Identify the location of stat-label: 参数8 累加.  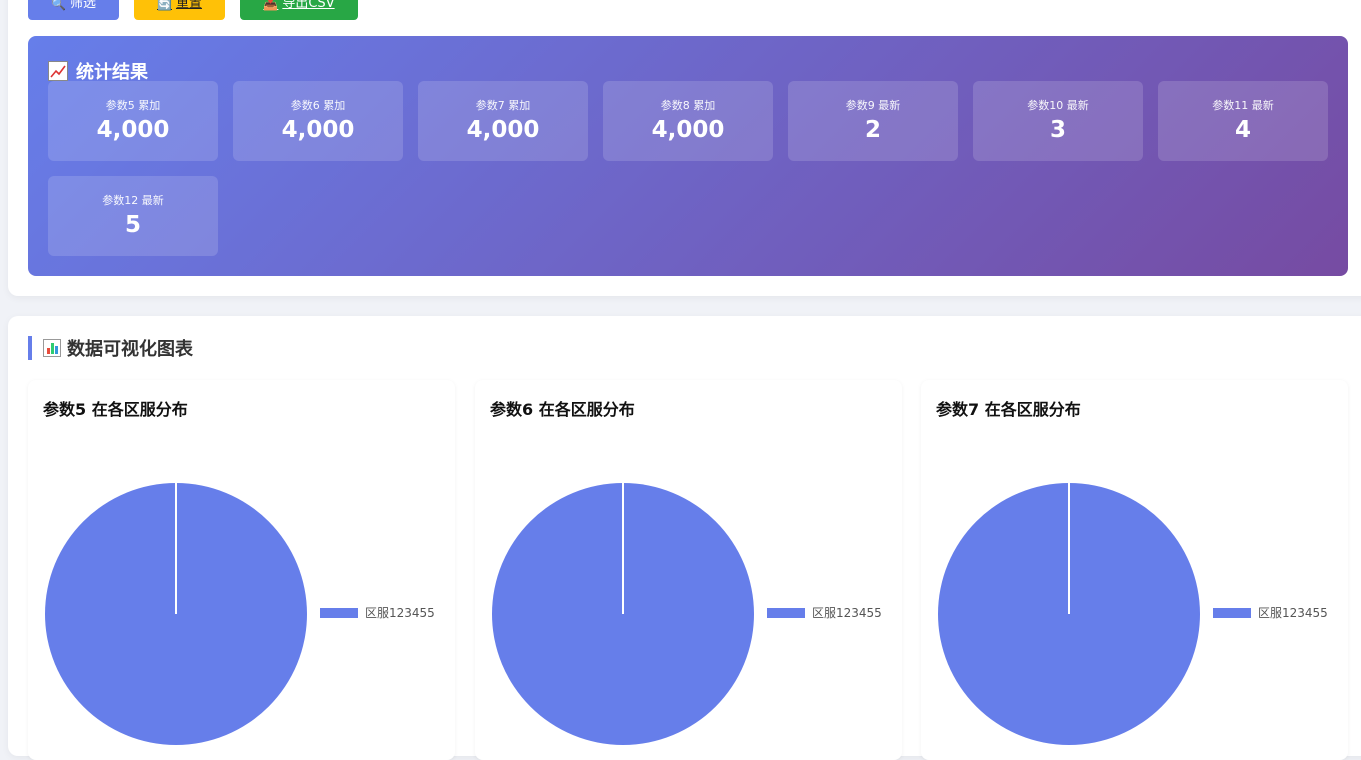
(688, 105).